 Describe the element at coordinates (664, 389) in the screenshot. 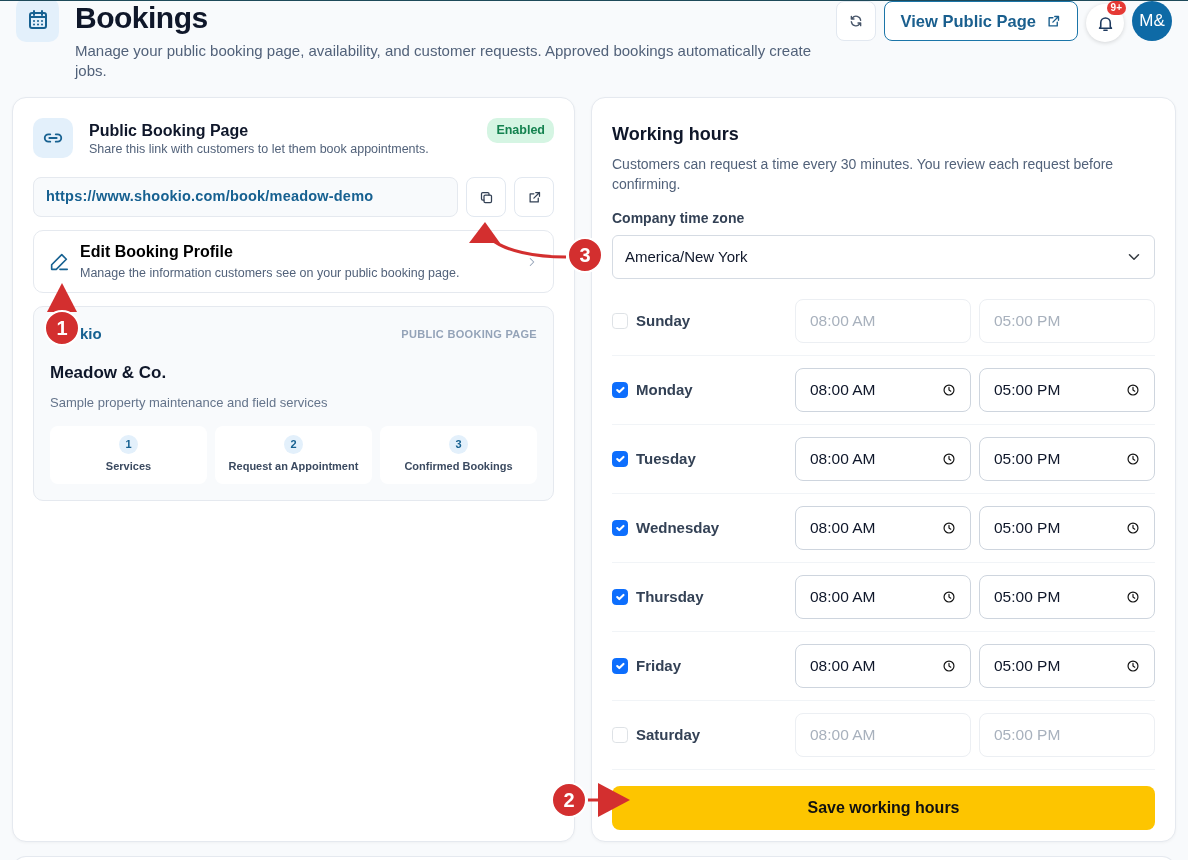

I see `day-label: Monday` at that location.